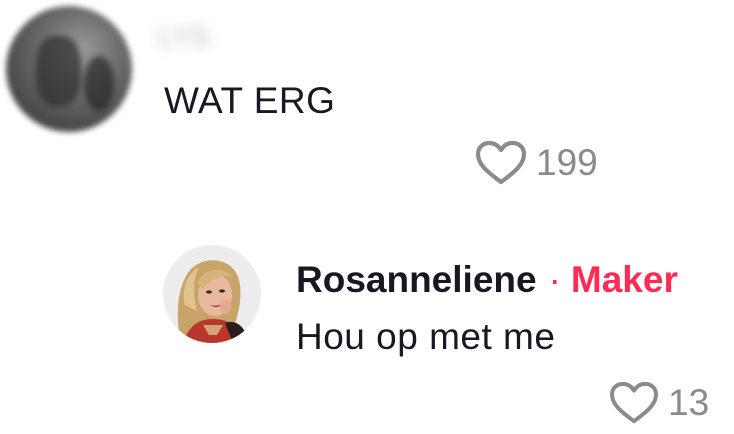  What do you see at coordinates (567, 162) in the screenshot?
I see `like-count: 199` at bounding box center [567, 162].